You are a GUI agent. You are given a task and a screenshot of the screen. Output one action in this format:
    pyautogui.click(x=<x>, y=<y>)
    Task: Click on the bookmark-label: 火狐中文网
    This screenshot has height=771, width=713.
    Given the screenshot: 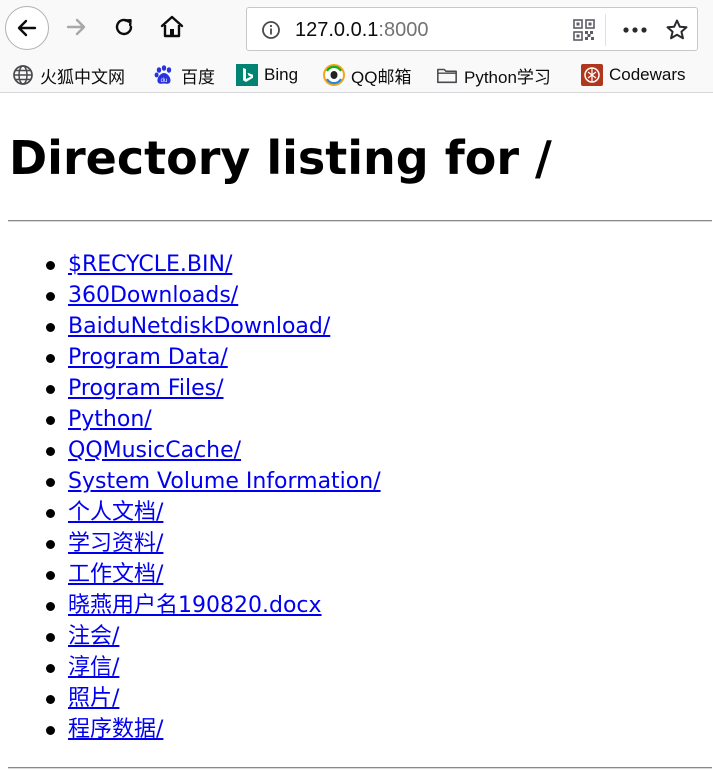 What is the action you would take?
    pyautogui.click(x=82, y=77)
    